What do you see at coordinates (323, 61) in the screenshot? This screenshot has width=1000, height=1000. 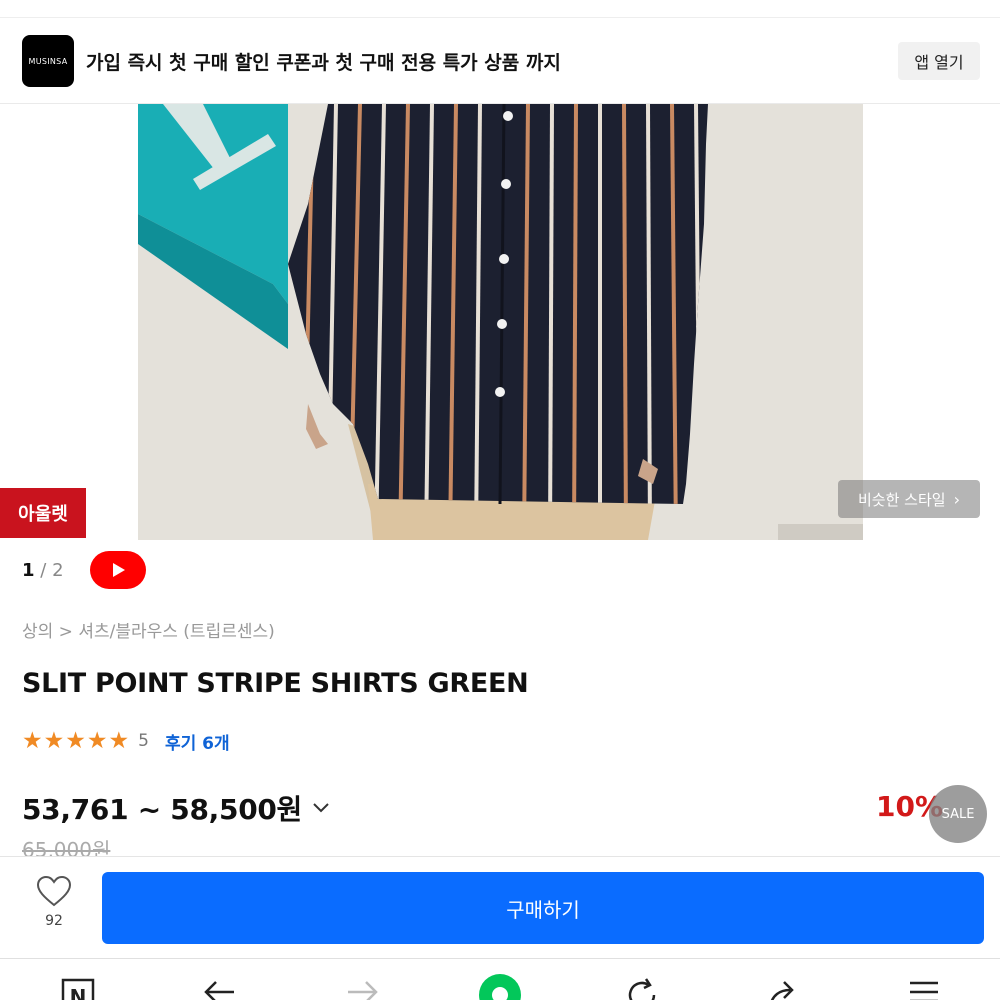 I see `promo-text: 가입 즉시 첫 구매 할인 쿠폰과 첫 구매 전용 특가 상품 까지` at bounding box center [323, 61].